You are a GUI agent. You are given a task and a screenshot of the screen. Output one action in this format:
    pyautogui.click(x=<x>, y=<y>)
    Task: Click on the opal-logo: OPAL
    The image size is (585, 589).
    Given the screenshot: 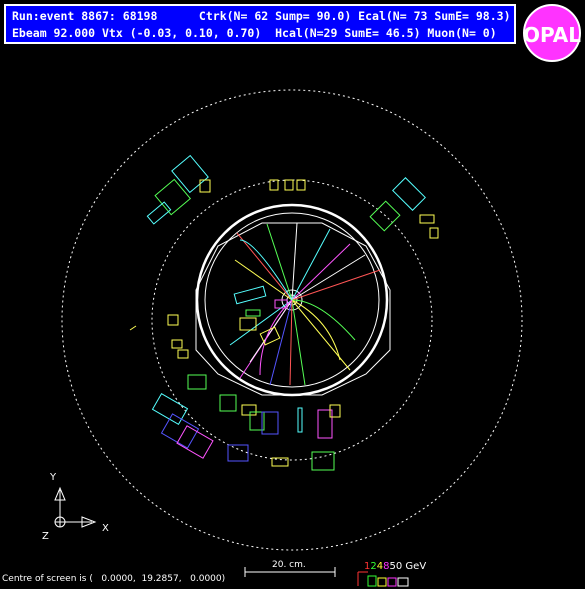 What is the action you would take?
    pyautogui.click(x=552, y=33)
    